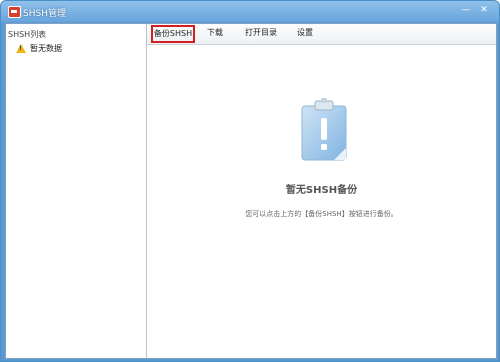 Image resolution: width=500 pixels, height=362 pixels. I want to click on empty-state-title: 暂无SHSH备份, so click(321, 190).